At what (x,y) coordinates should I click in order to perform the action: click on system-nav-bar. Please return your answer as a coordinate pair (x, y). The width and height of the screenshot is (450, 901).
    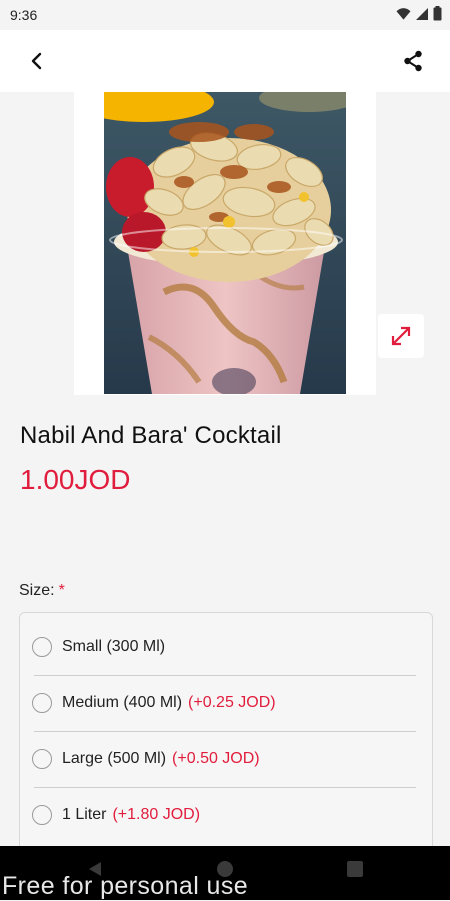
    Looking at the image, I should click on (225, 873).